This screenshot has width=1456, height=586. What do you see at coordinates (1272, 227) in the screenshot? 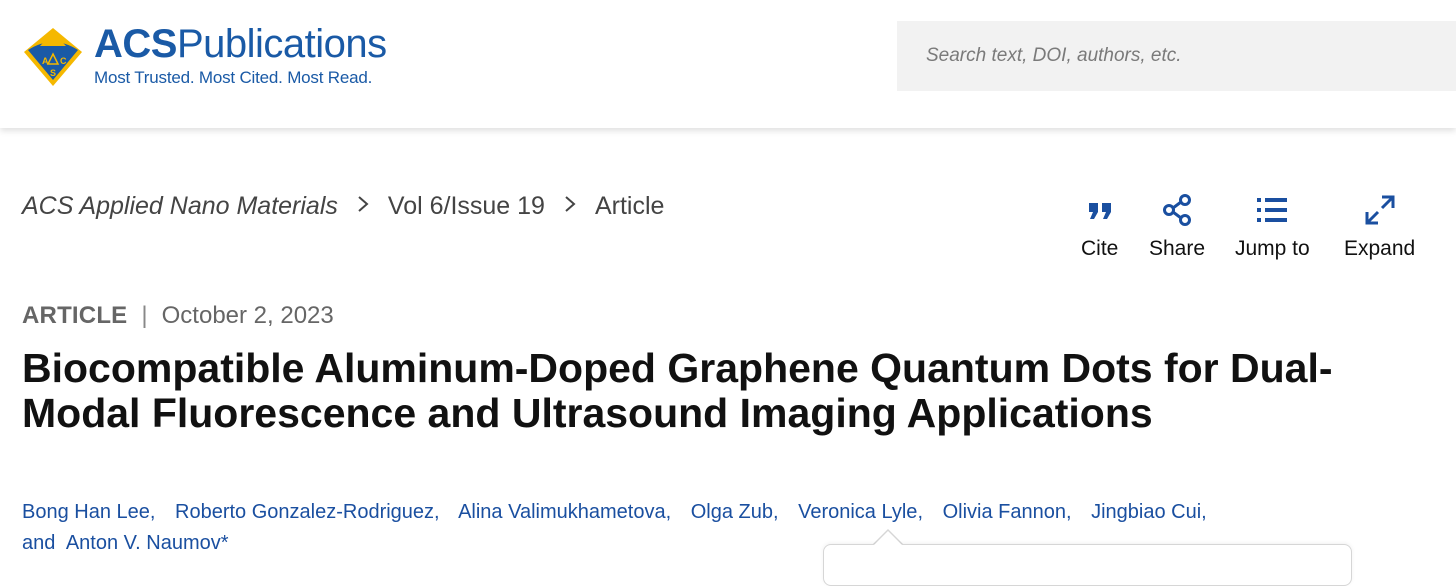
I see `jump-to-button: Jump to` at bounding box center [1272, 227].